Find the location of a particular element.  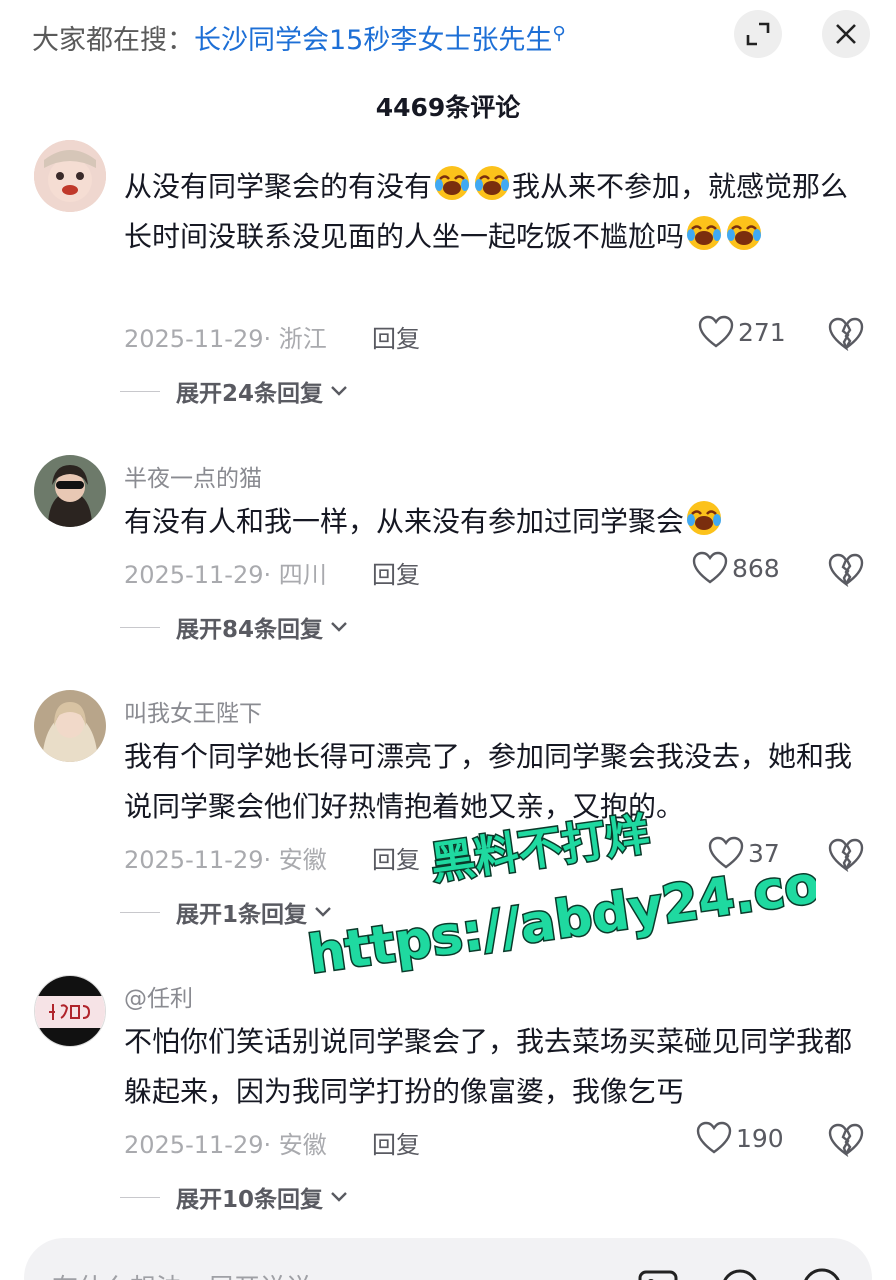

comment-meta: 2025-11-29· 四川 is located at coordinates (225, 575).